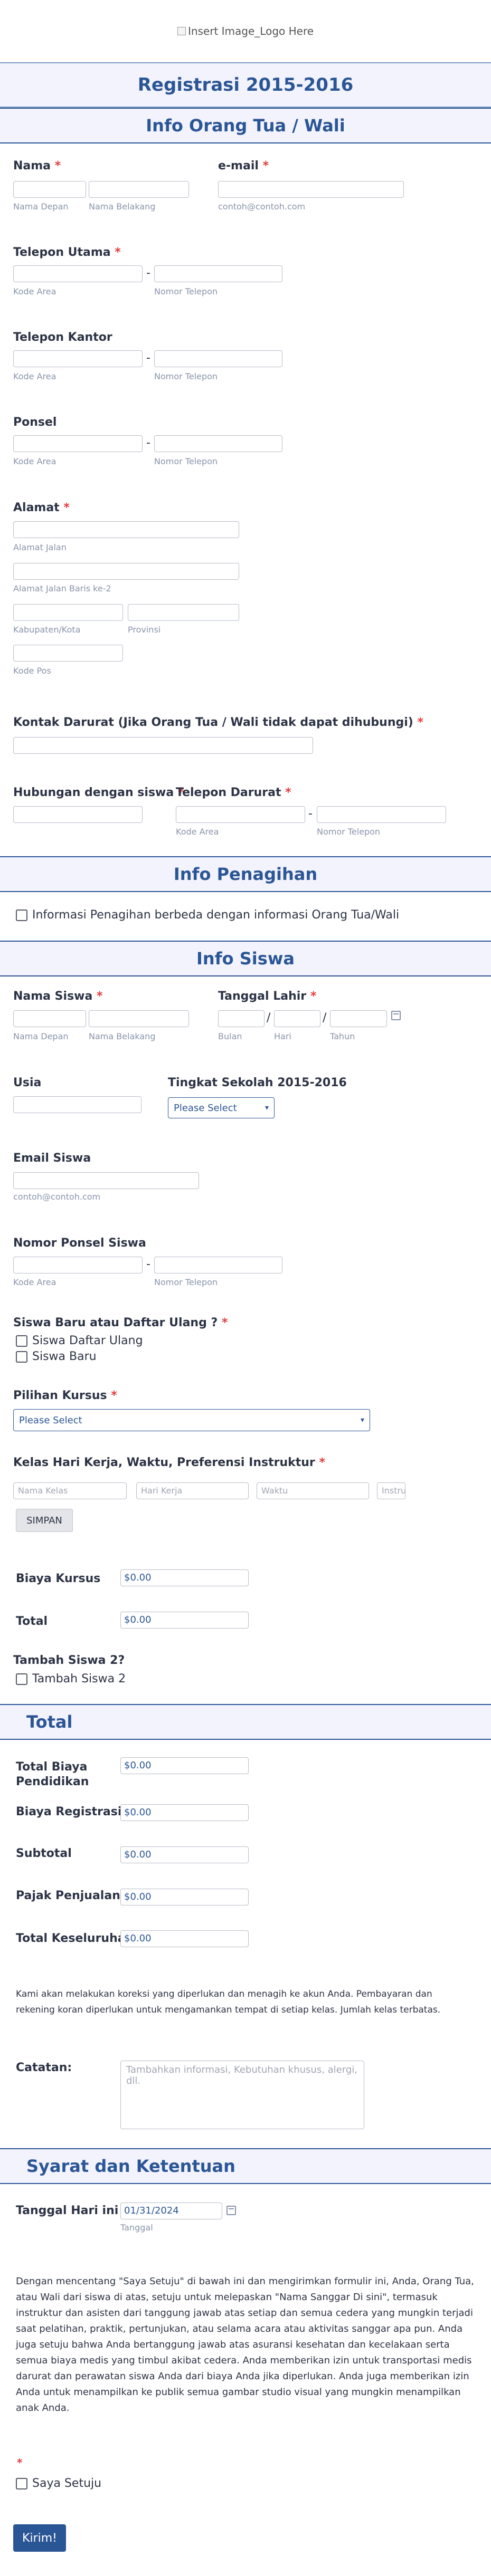  What do you see at coordinates (185, 1854) in the screenshot?
I see `subtotal-field: $0.00` at bounding box center [185, 1854].